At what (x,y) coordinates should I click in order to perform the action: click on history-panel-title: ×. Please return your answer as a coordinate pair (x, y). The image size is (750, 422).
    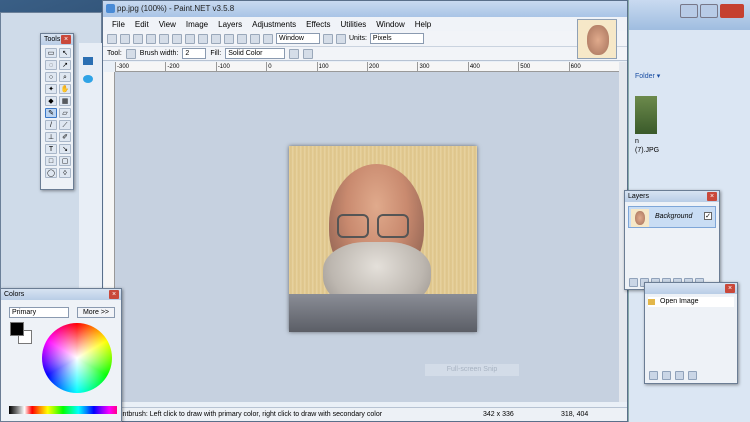
    Looking at the image, I should click on (691, 288).